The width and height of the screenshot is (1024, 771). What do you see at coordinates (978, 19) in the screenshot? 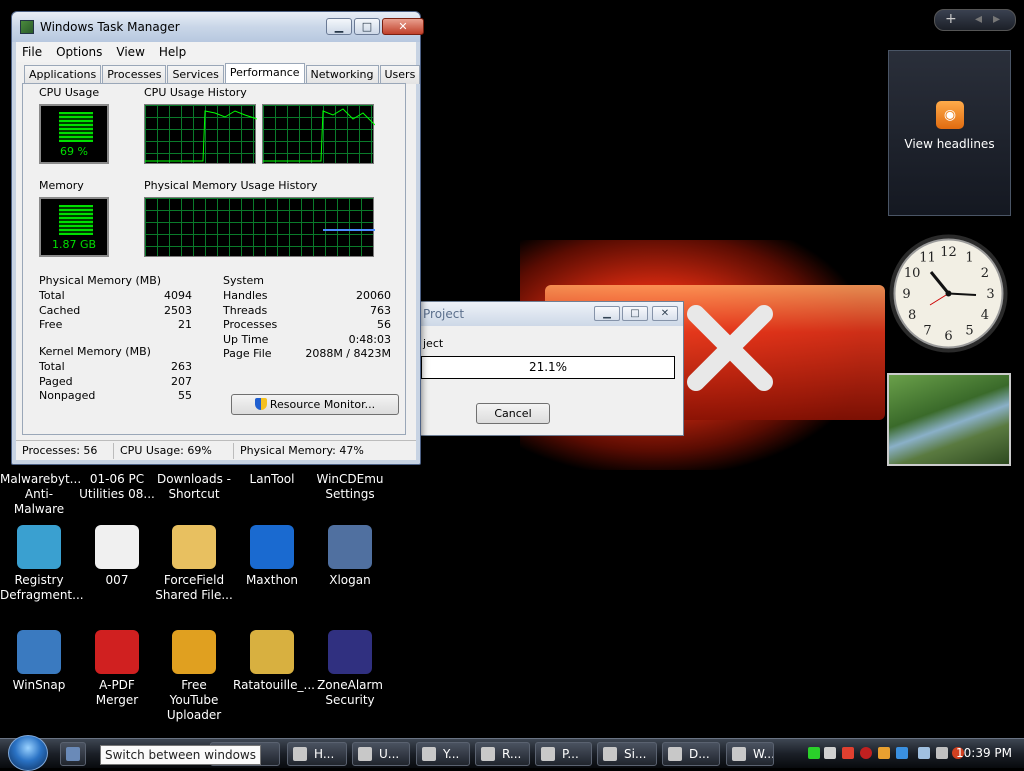
I see `prev-icon: ◂` at bounding box center [978, 19].